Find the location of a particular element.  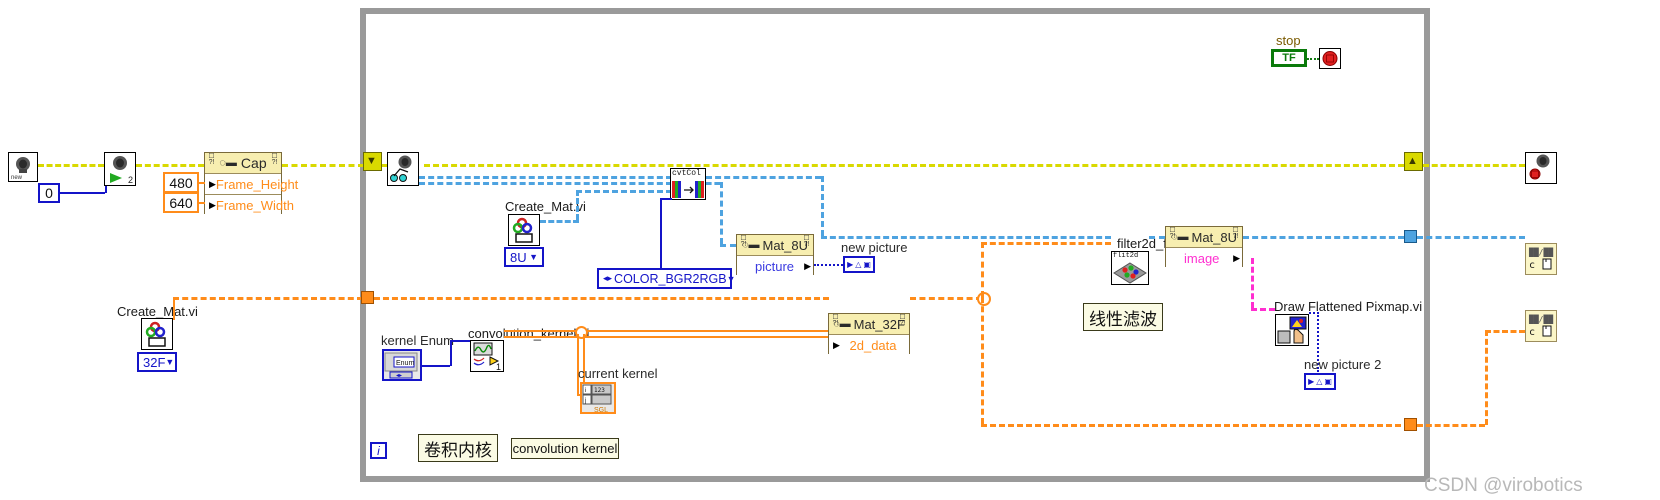

camera-close-icon is located at coordinates (1541, 168).